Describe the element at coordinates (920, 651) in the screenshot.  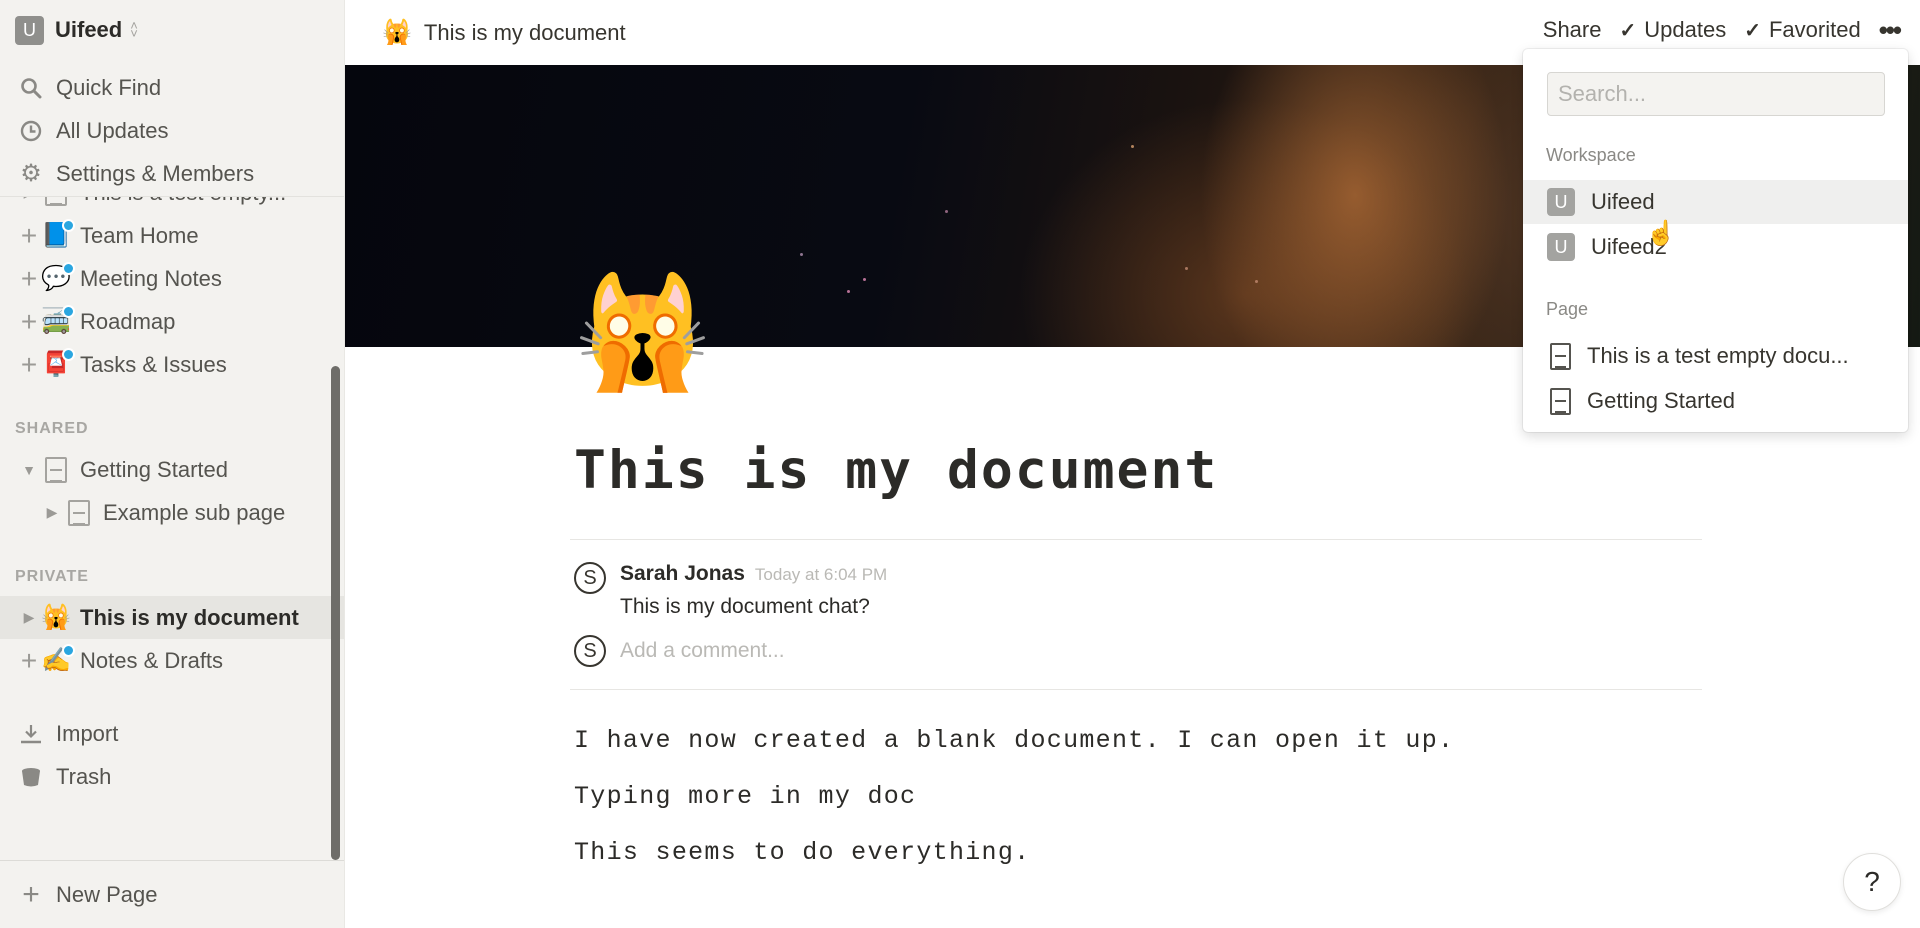
I see `add-comment-input` at that location.